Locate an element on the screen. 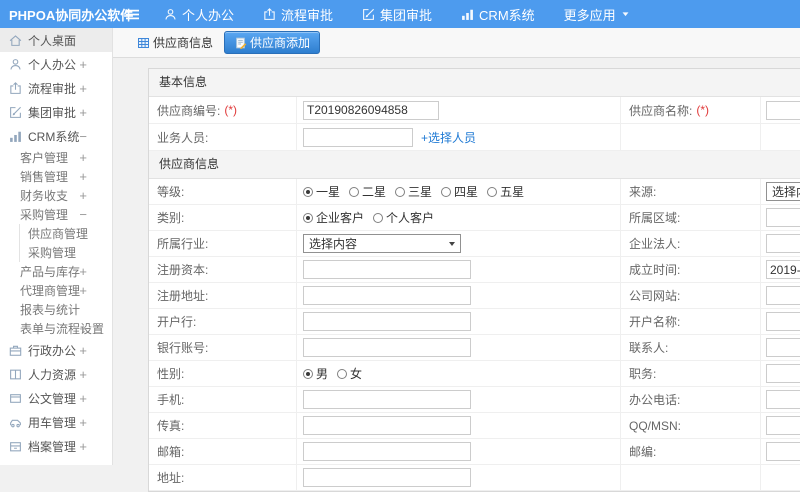 The height and width of the screenshot is (492, 800). level-radio-group: 一星 二星 三星 四星 五星 is located at coordinates (413, 191).